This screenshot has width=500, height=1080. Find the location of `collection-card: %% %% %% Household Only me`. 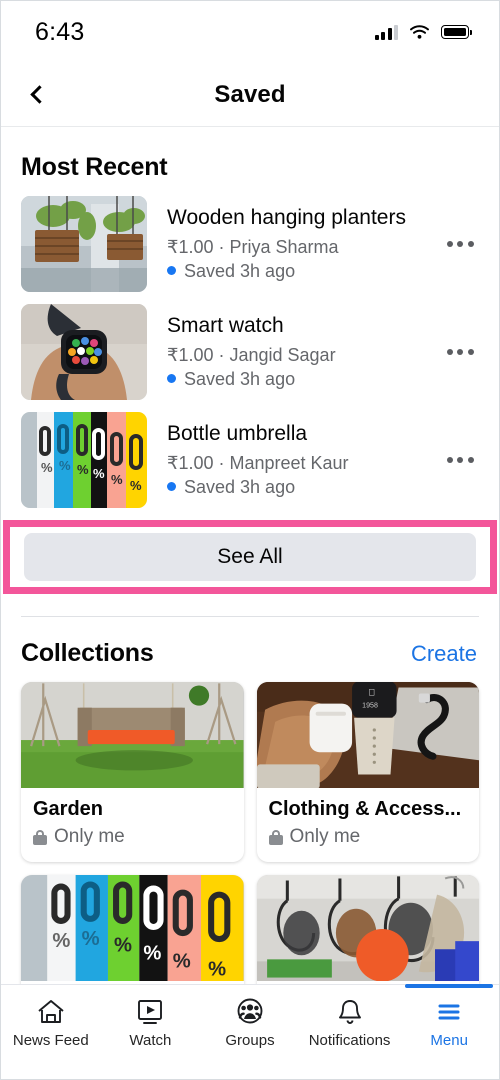

collection-card: %% %% %% Household Only me is located at coordinates (132, 929).